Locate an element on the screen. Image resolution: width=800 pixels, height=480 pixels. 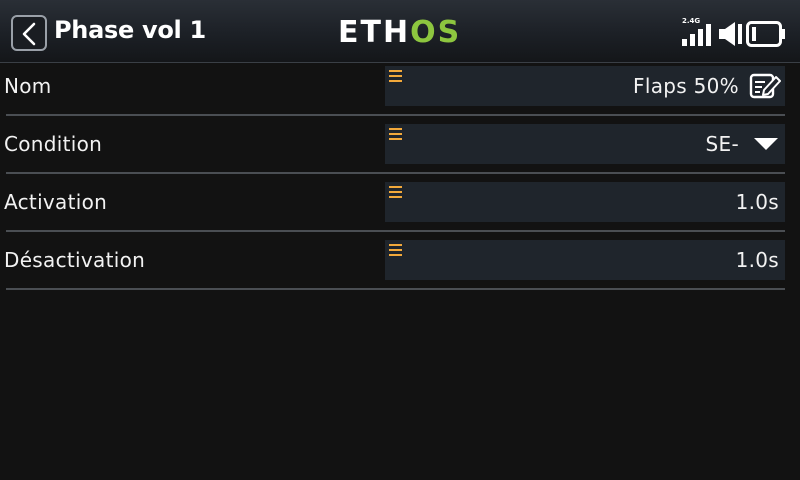
condition-label: Condition is located at coordinates (53, 144).